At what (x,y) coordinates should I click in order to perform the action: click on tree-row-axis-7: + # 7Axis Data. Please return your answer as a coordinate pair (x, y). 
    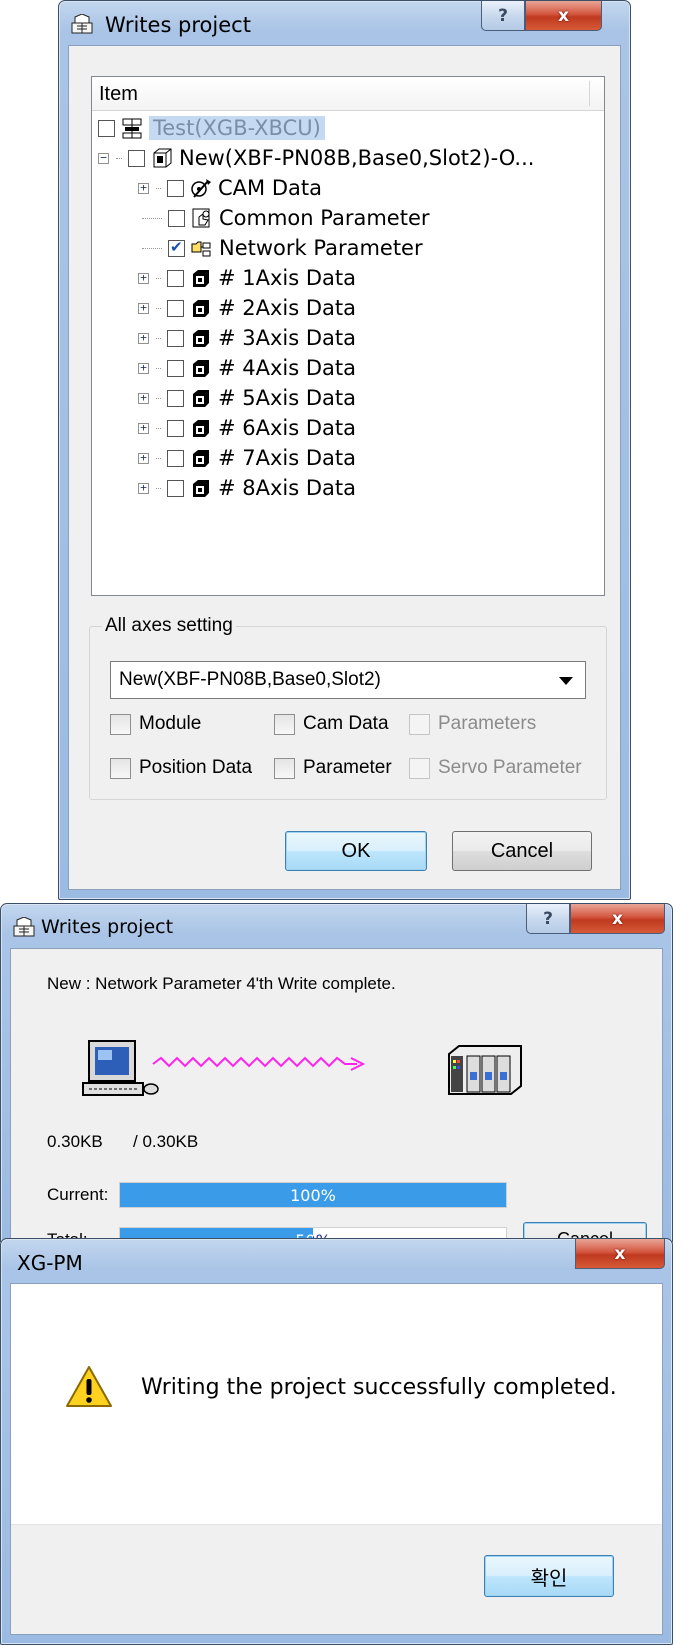
    Looking at the image, I should click on (247, 458).